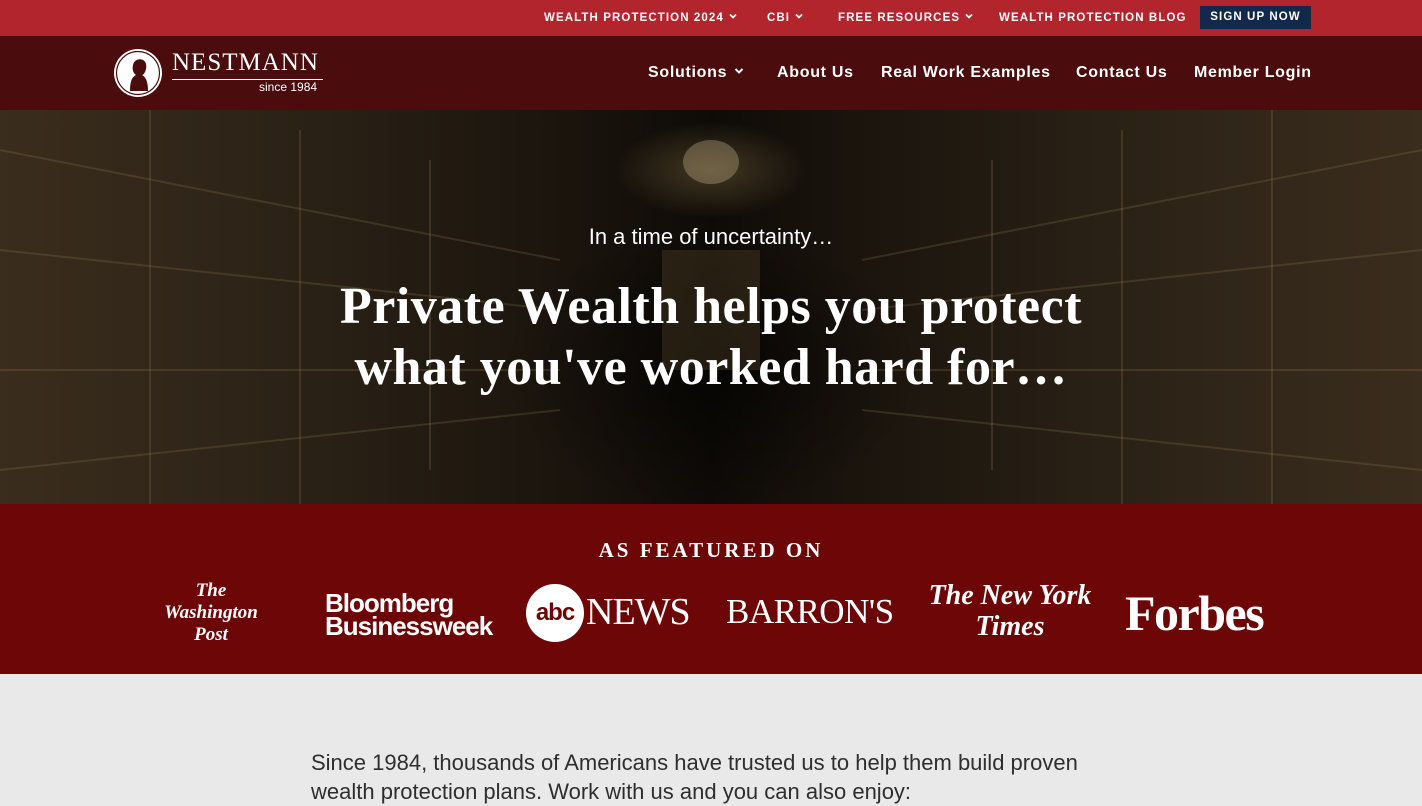  Describe the element at coordinates (245, 62) in the screenshot. I see `logo-wordmark: NESTMANN` at that location.